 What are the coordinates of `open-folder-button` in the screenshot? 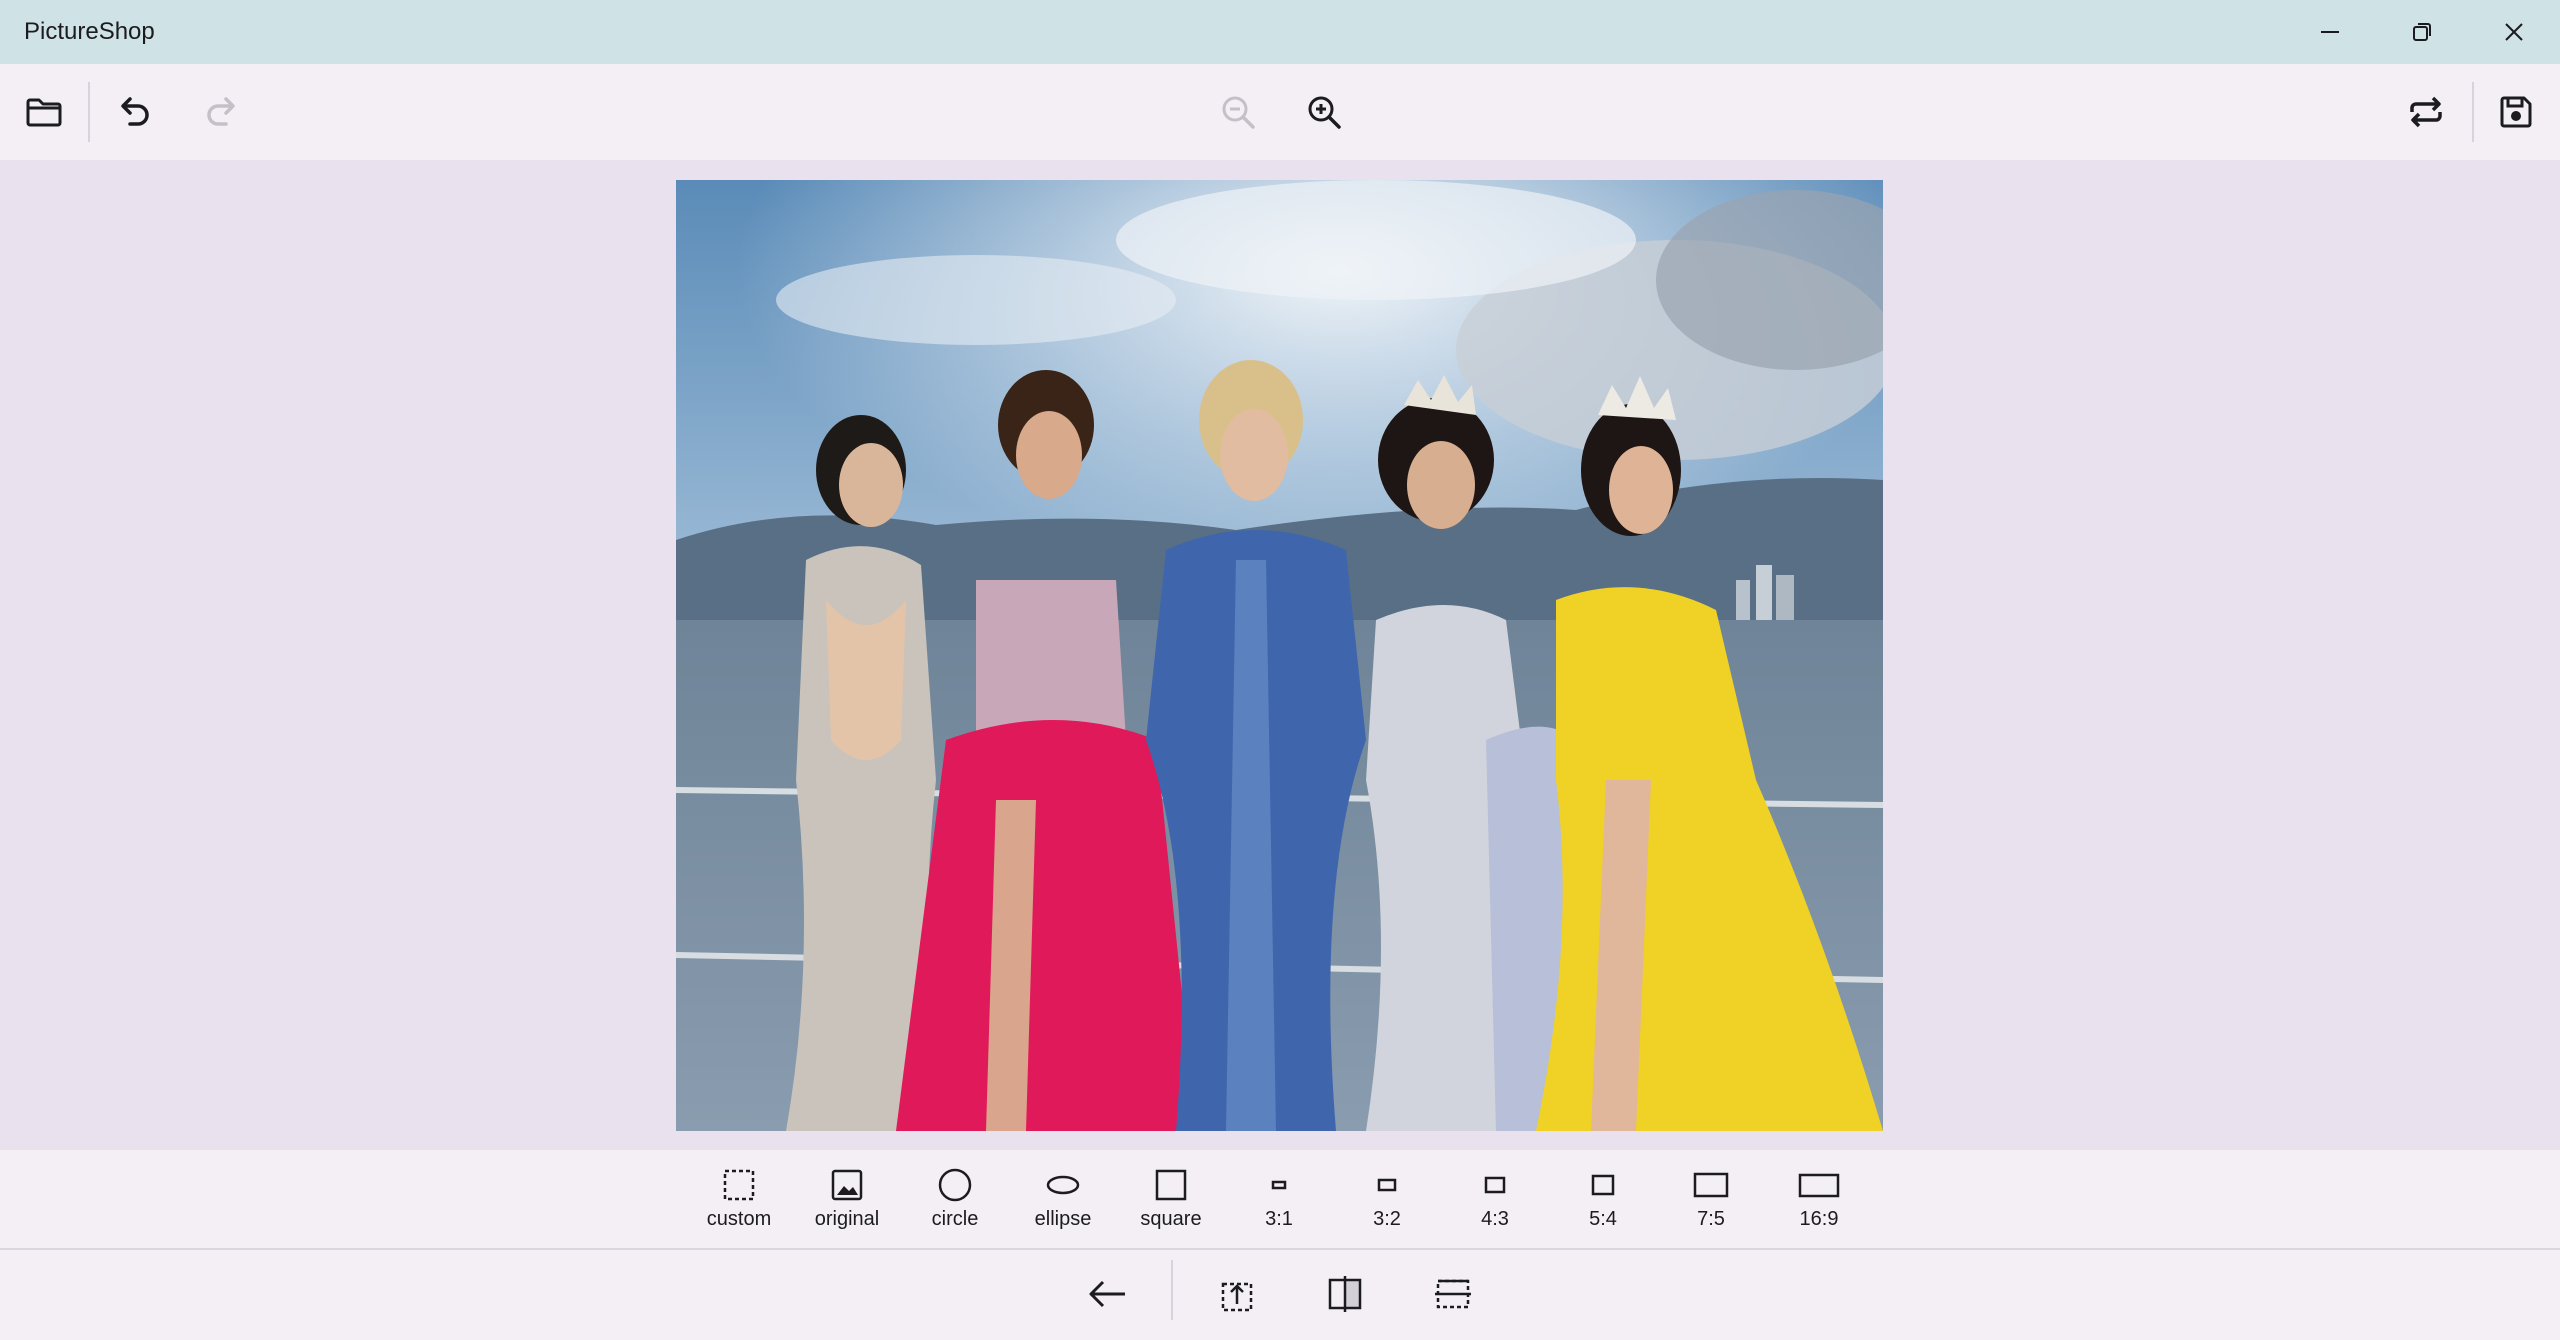 It's located at (44, 112).